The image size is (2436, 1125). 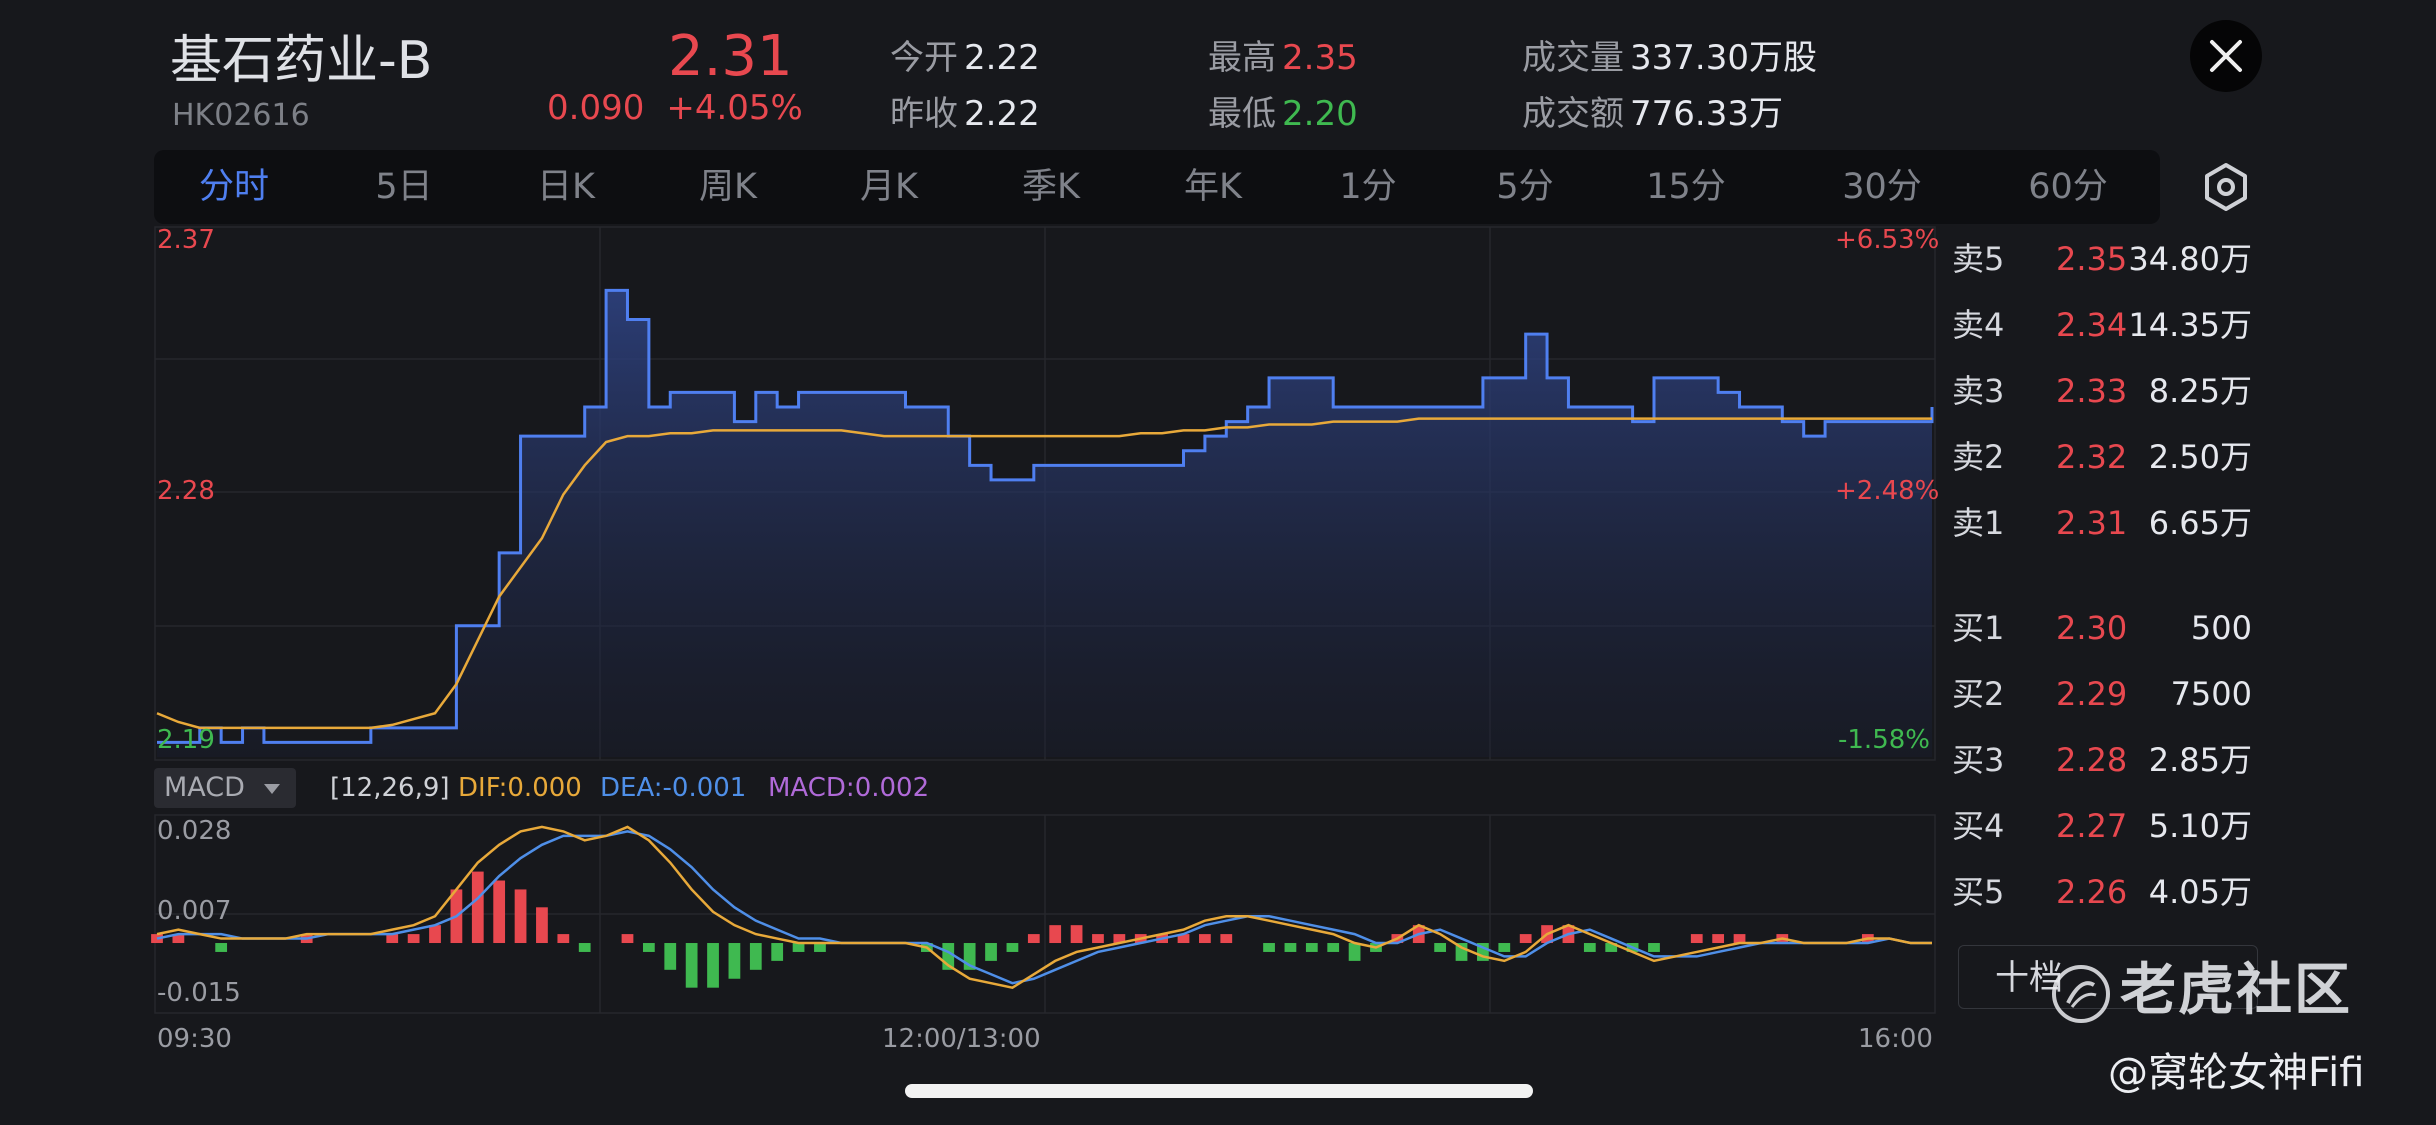 I want to click on bid-volume: 2.85万, so click(x=2200, y=760).